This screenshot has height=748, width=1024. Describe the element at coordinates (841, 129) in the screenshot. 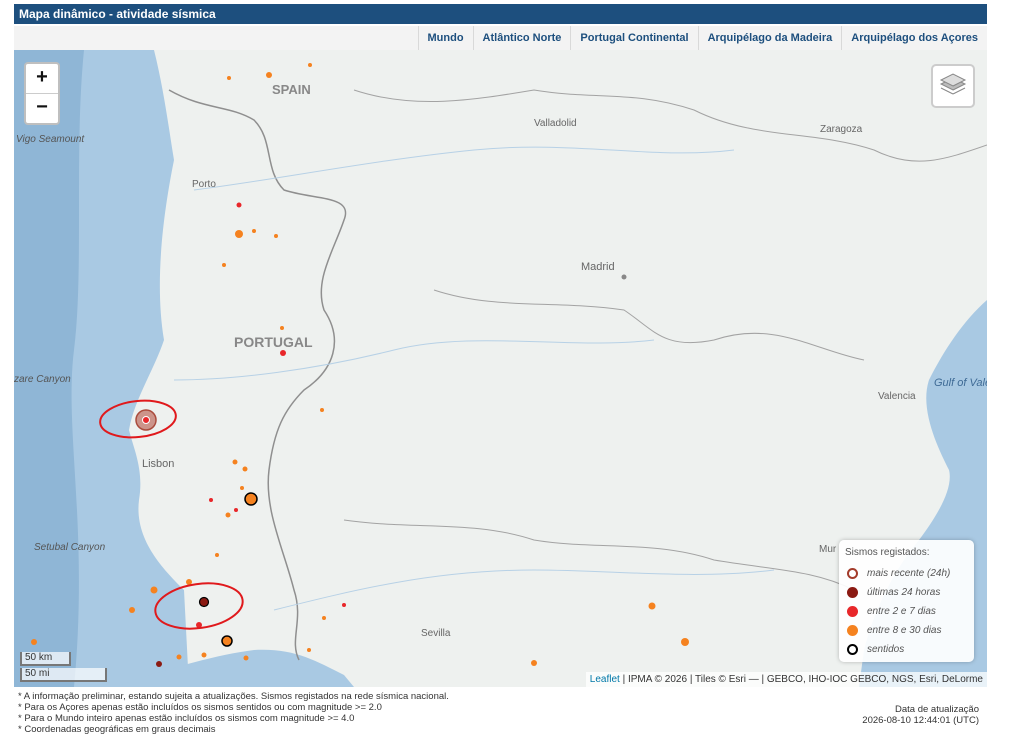

I see `label-zaragoza: Zaragoza` at that location.